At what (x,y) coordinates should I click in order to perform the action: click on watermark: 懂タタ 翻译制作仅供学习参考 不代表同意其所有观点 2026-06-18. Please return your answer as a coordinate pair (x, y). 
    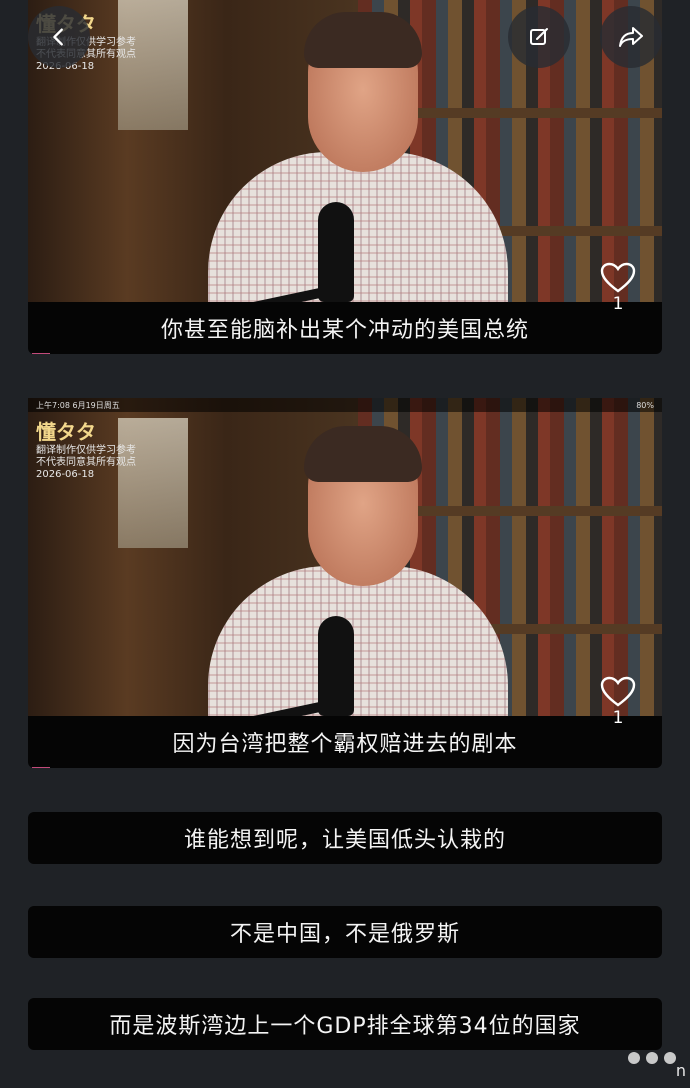
    Looking at the image, I should click on (86, 448).